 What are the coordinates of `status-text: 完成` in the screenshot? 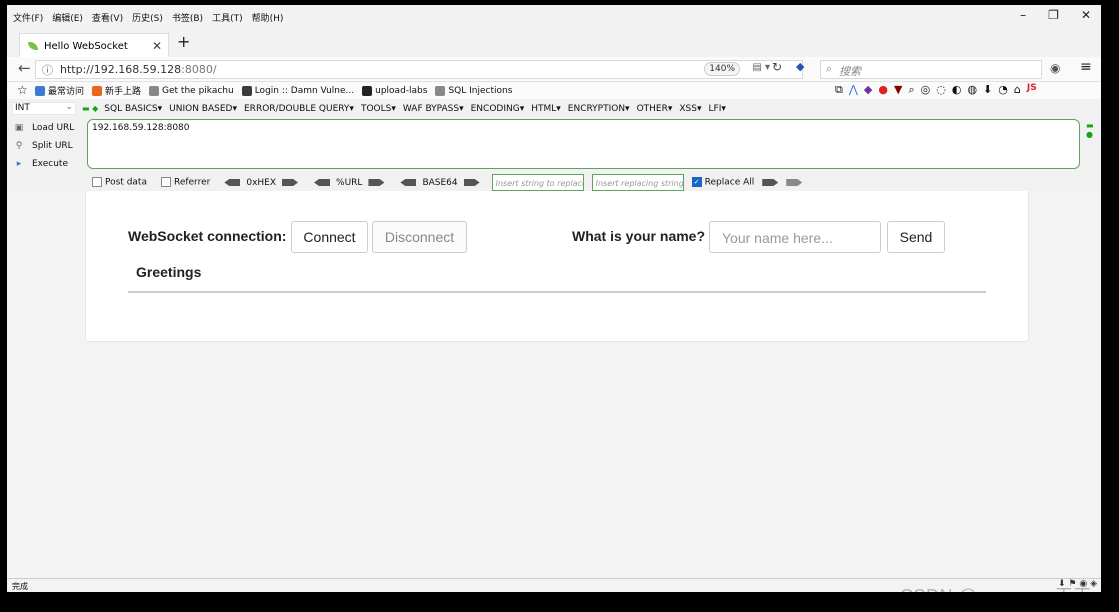 It's located at (20, 586).